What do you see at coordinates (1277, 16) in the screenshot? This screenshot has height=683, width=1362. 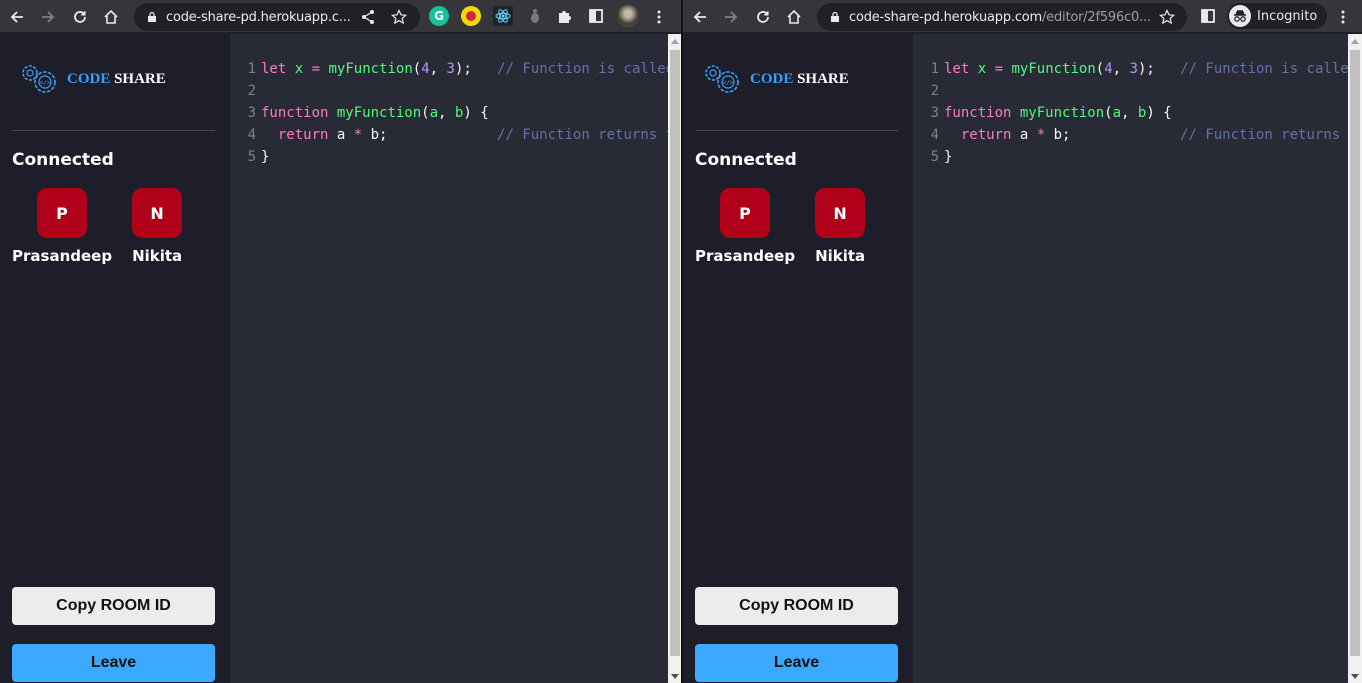 I see `incognito-badge: Incognito` at bounding box center [1277, 16].